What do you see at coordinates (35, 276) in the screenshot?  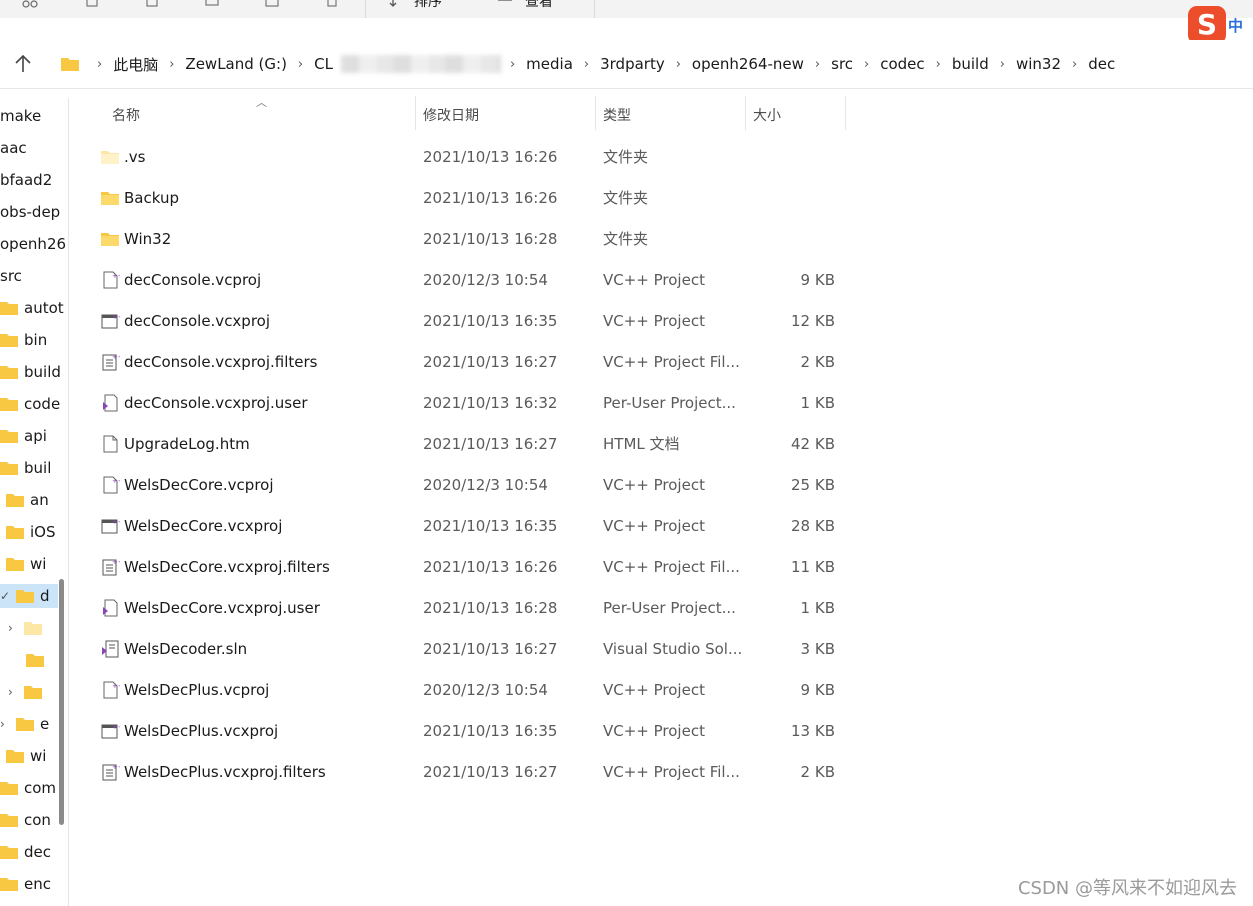 I see `nav-item: src` at bounding box center [35, 276].